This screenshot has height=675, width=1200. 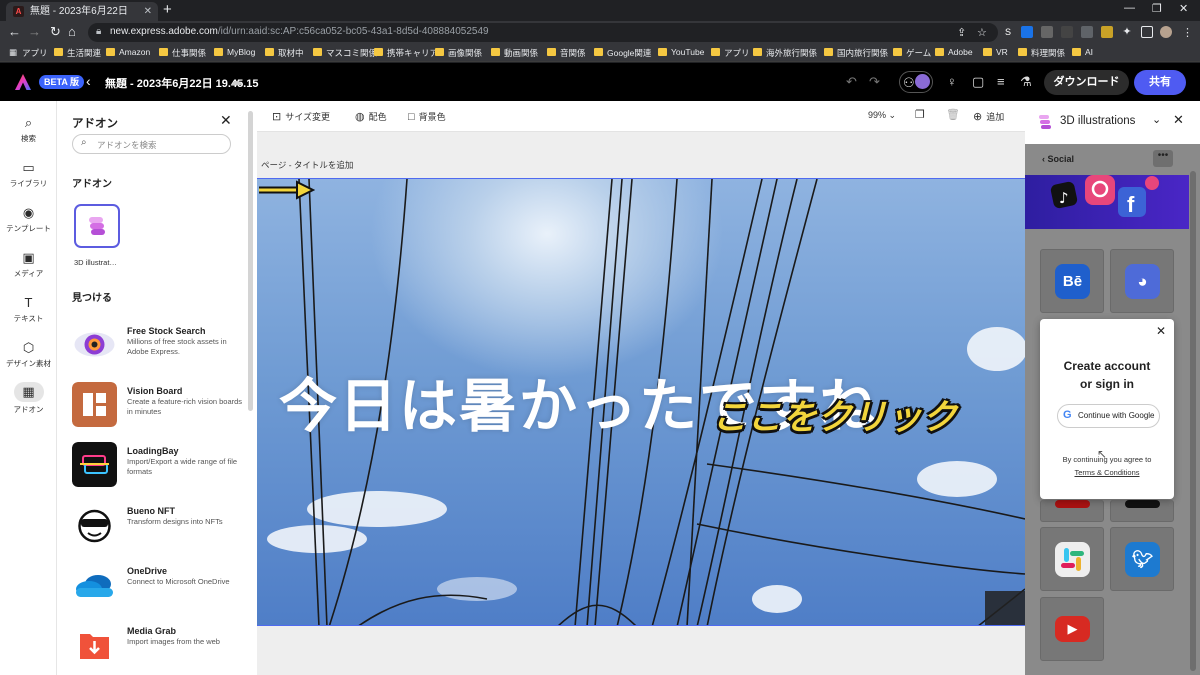 I want to click on extension-s-icon: S, so click(x=1008, y=32).